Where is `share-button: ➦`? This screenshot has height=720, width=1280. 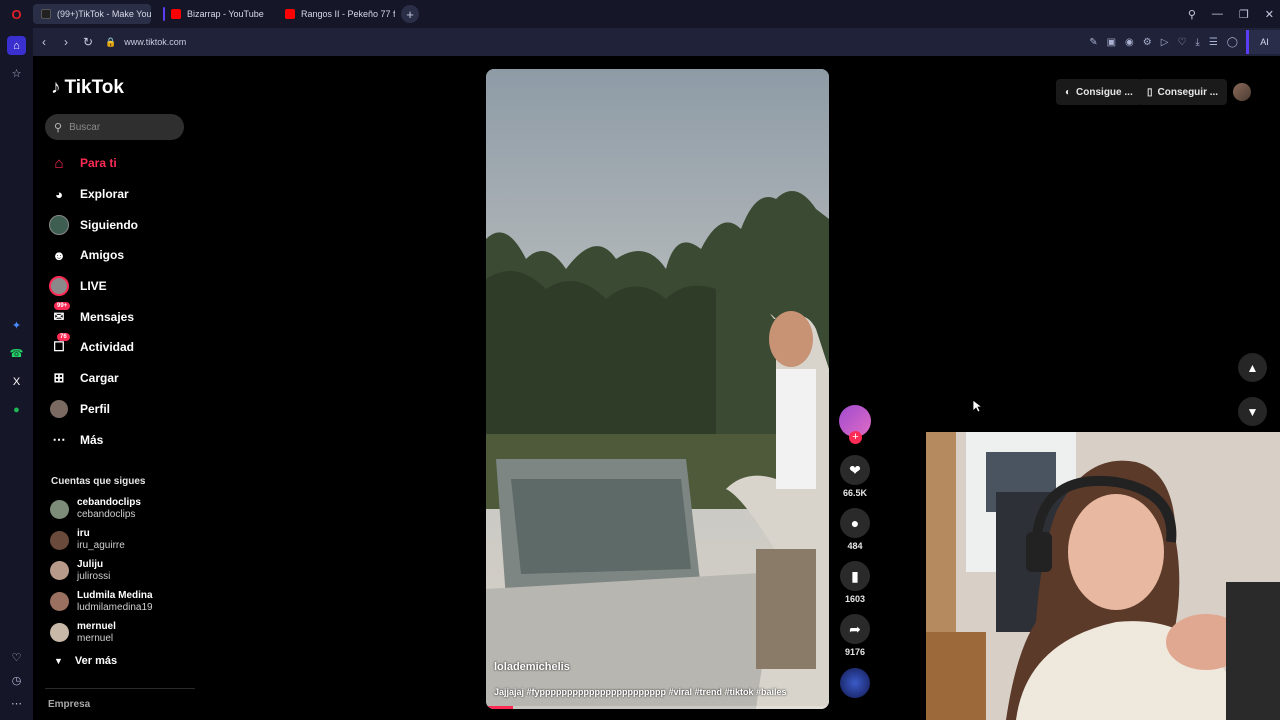 share-button: ➦ is located at coordinates (855, 629).